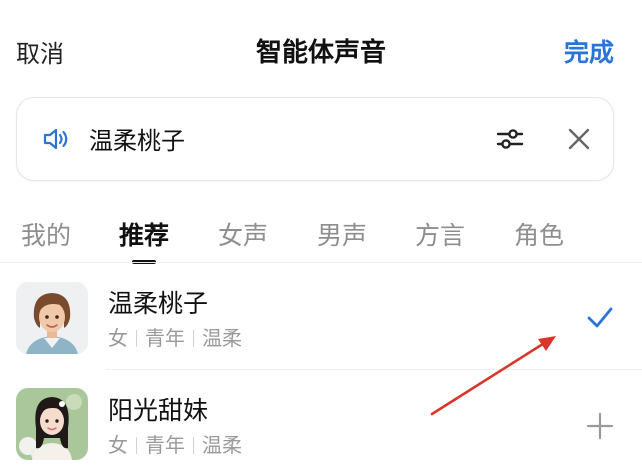 This screenshot has width=642, height=475. What do you see at coordinates (342, 234) in the screenshot?
I see `tab-male: 男声` at bounding box center [342, 234].